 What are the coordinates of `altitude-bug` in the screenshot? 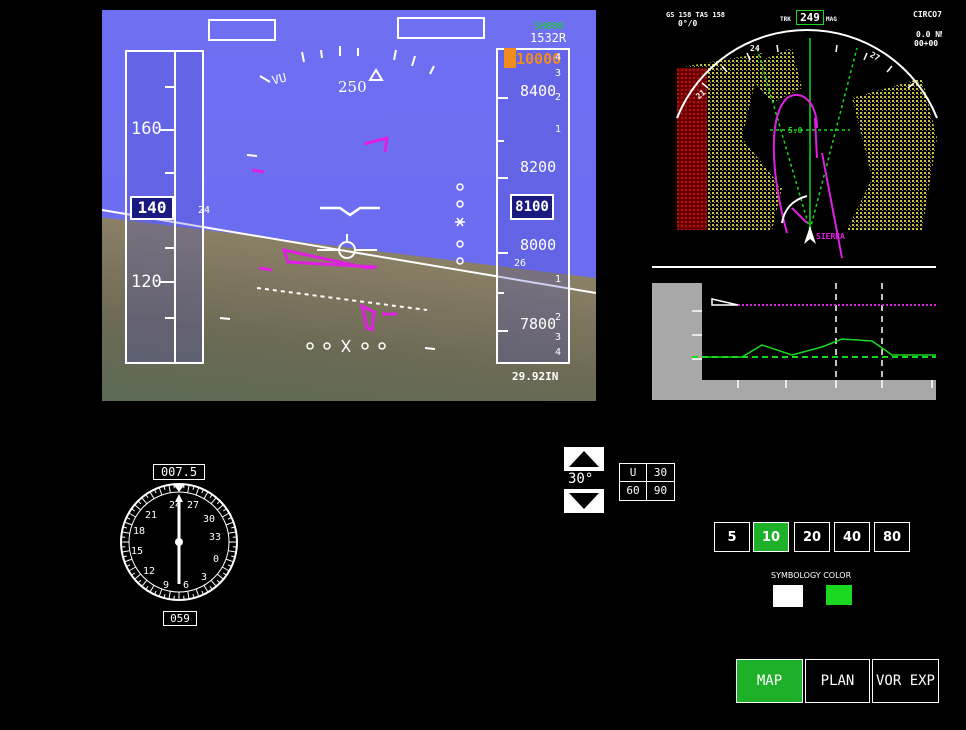 It's located at (510, 58).